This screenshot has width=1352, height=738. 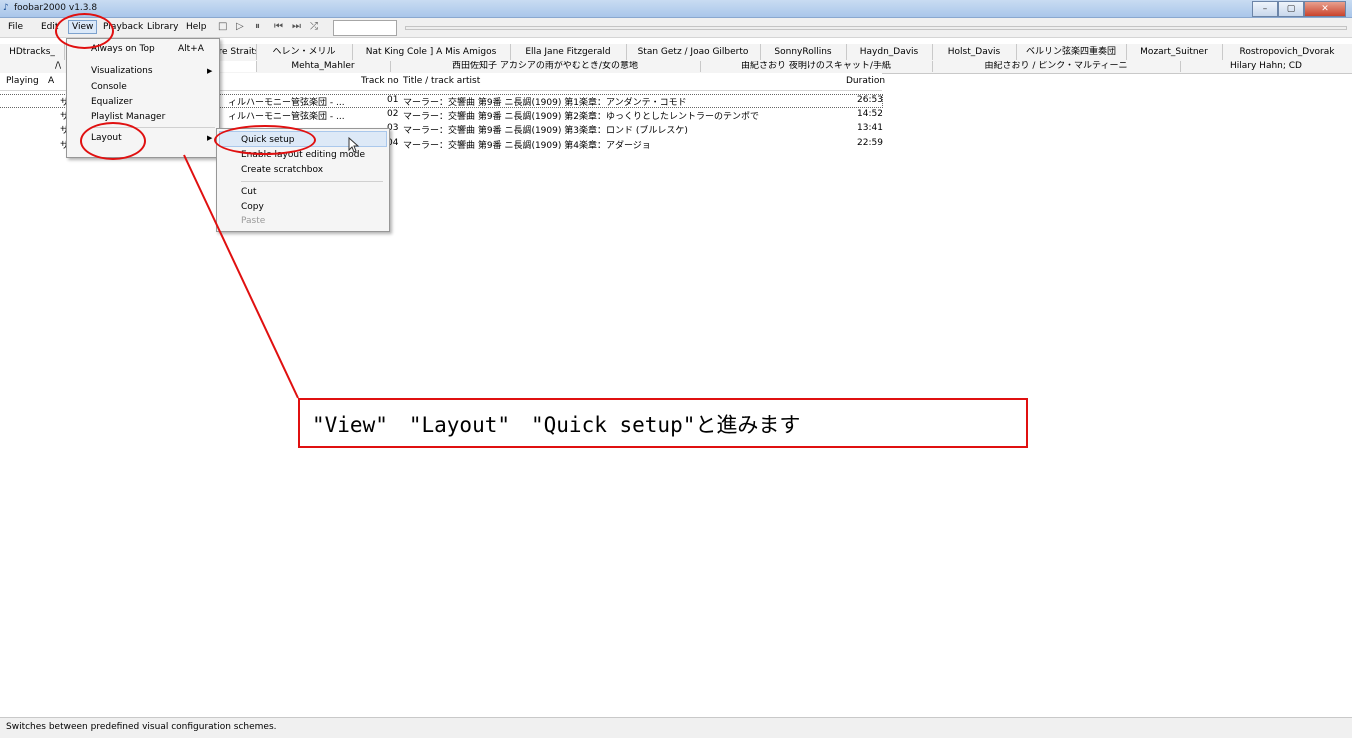 I want to click on window-controls: – ▢ ✕, so click(x=1299, y=9).